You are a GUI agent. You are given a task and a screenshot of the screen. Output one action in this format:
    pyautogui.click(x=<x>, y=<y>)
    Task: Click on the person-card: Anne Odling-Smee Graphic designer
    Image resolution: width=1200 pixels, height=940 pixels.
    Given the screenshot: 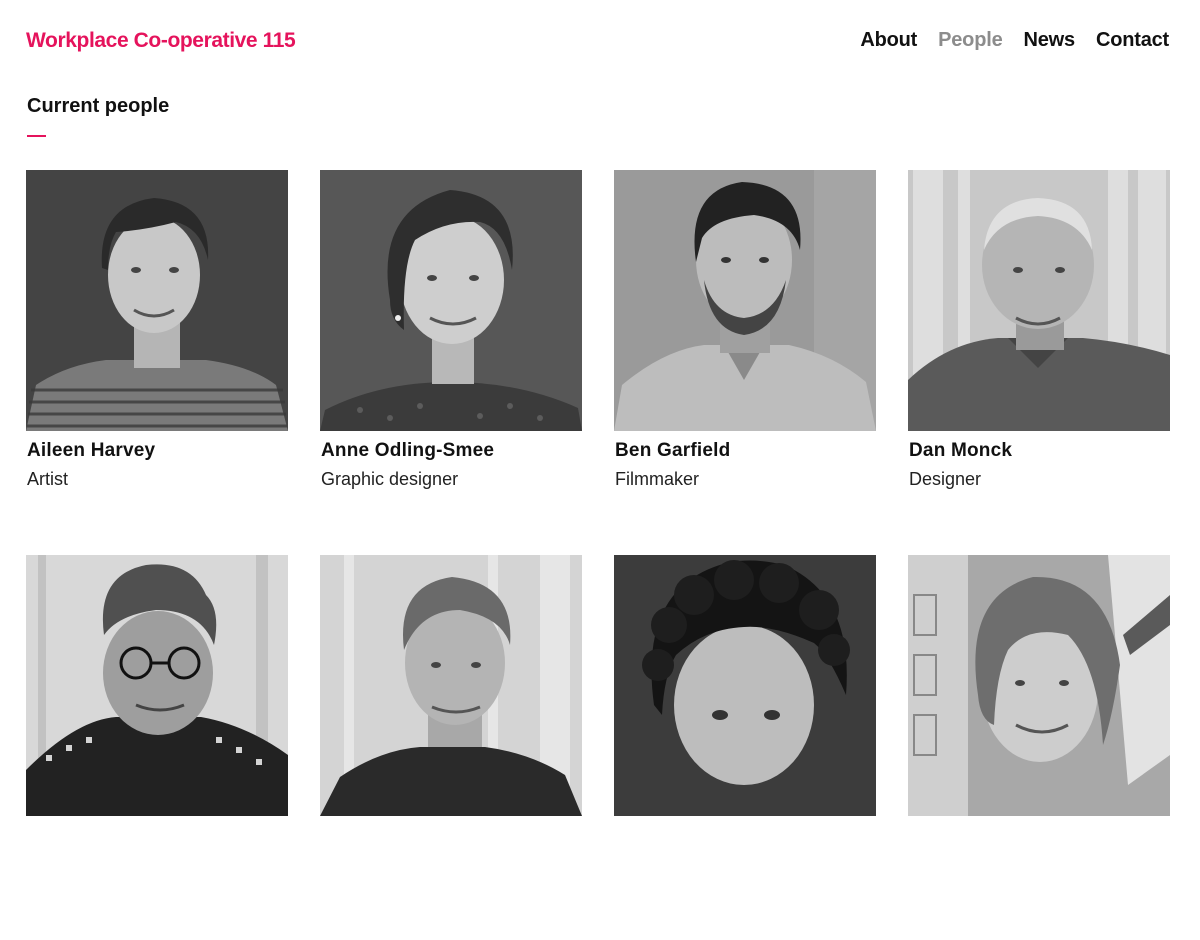 What is the action you would take?
    pyautogui.click(x=451, y=362)
    